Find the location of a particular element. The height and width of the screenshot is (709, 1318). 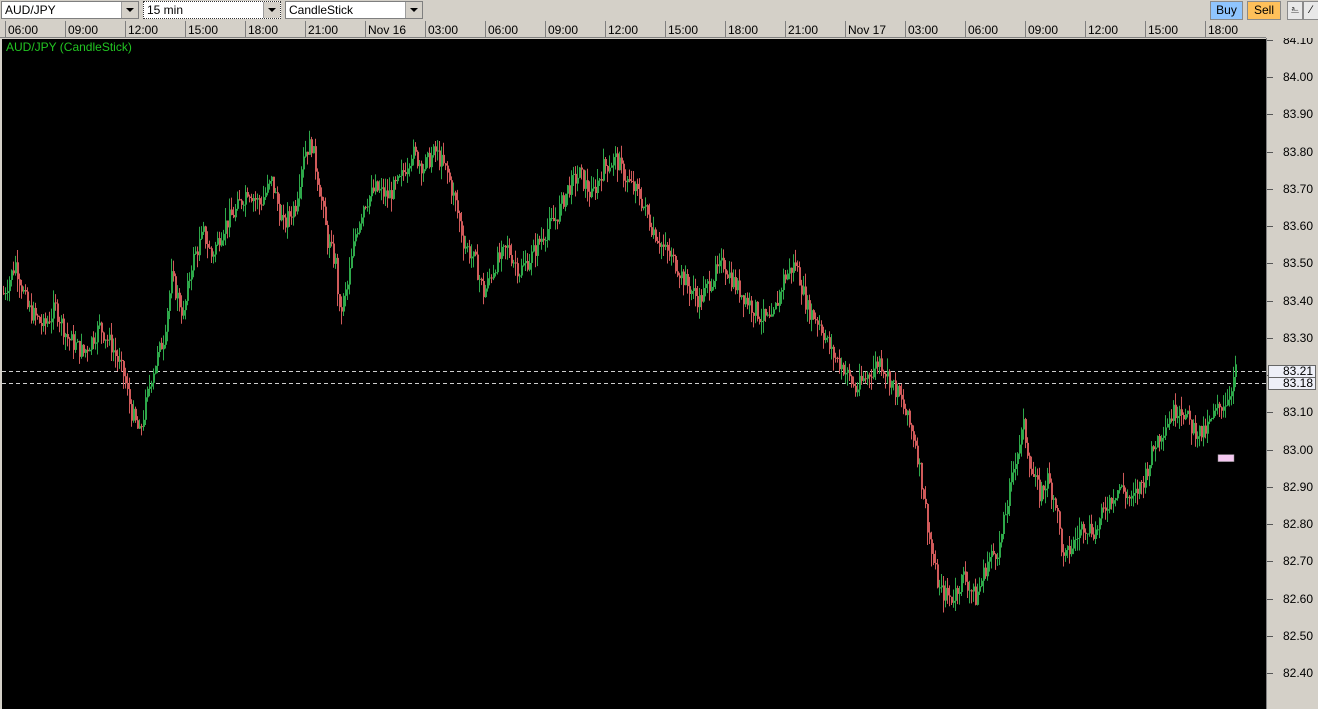

chart-type-select: CandleStick is located at coordinates (354, 10).